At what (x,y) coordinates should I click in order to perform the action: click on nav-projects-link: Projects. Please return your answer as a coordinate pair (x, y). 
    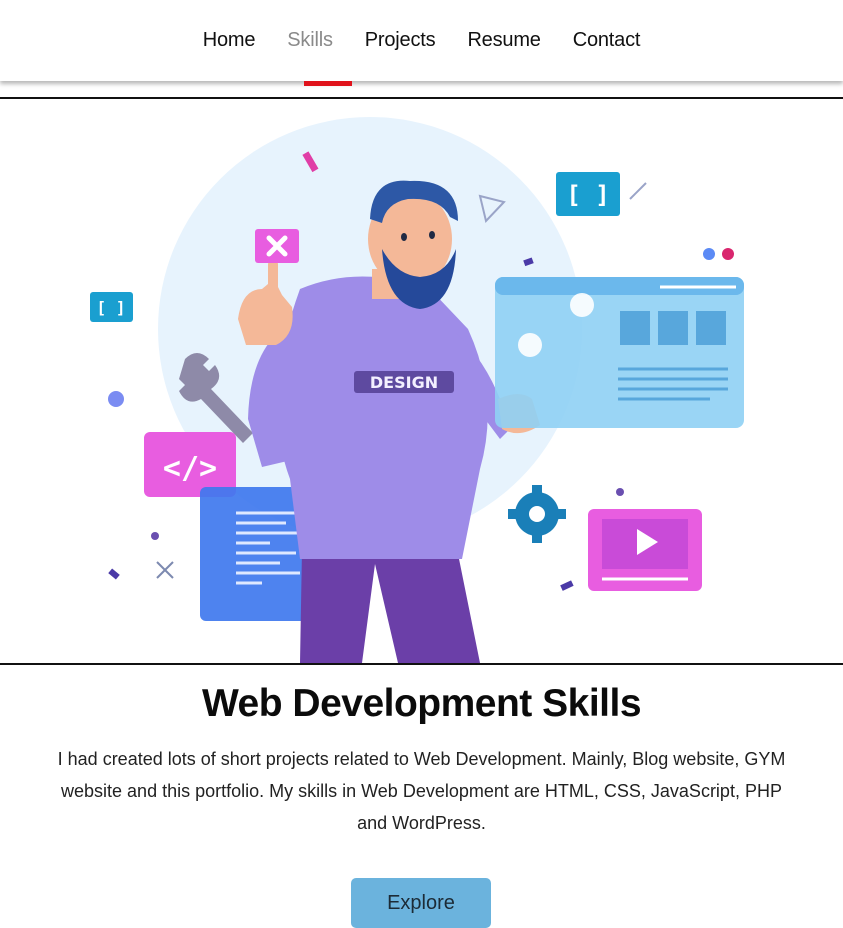
    Looking at the image, I should click on (400, 40).